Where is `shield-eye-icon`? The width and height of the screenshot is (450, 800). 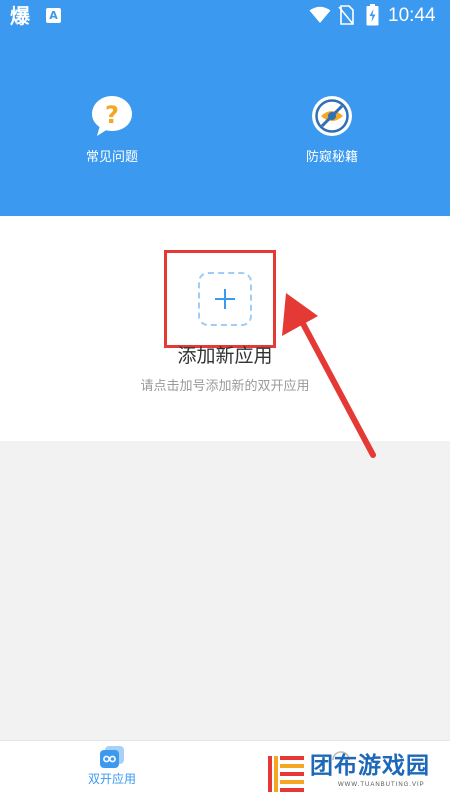
shield-eye-icon is located at coordinates (332, 116).